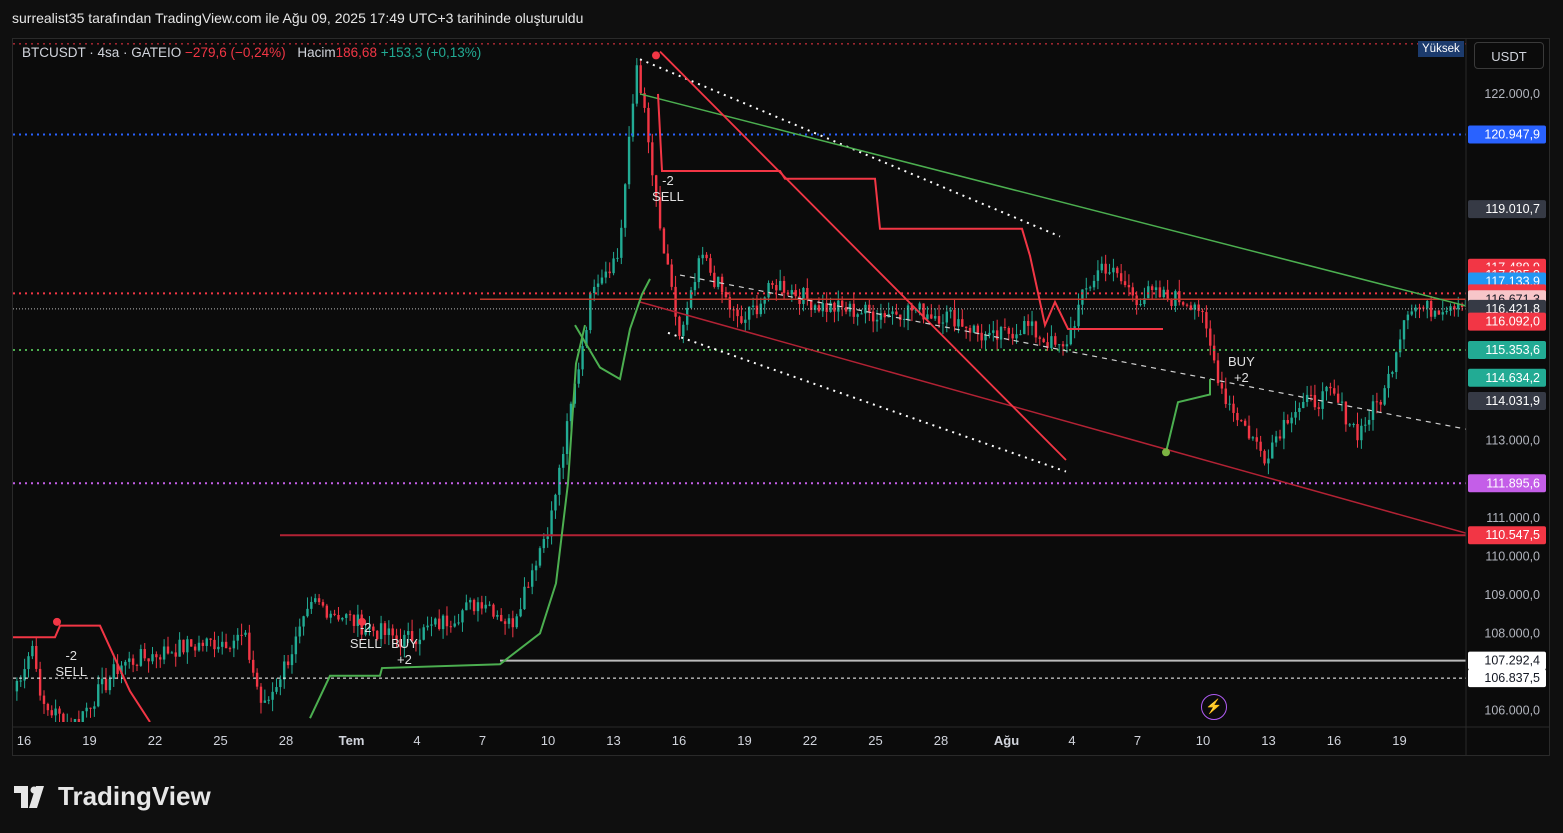 The width and height of the screenshot is (1563, 833). Describe the element at coordinates (1241, 361) in the screenshot. I see `signal-label-buy: BUY` at that location.